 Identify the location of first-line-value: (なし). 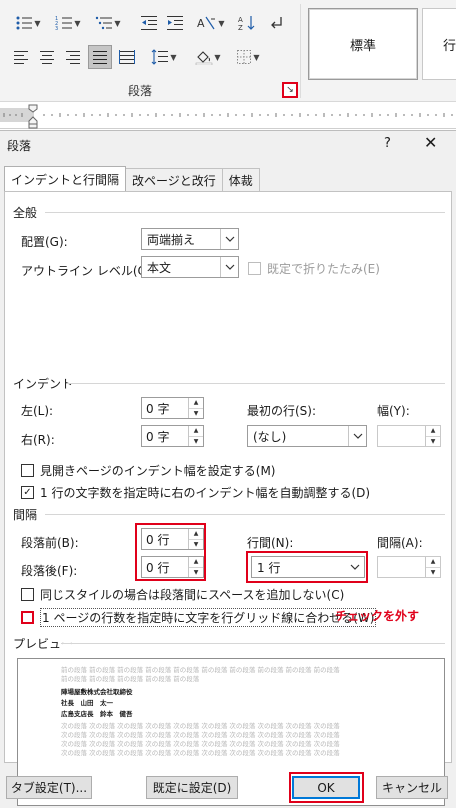
(270, 436).